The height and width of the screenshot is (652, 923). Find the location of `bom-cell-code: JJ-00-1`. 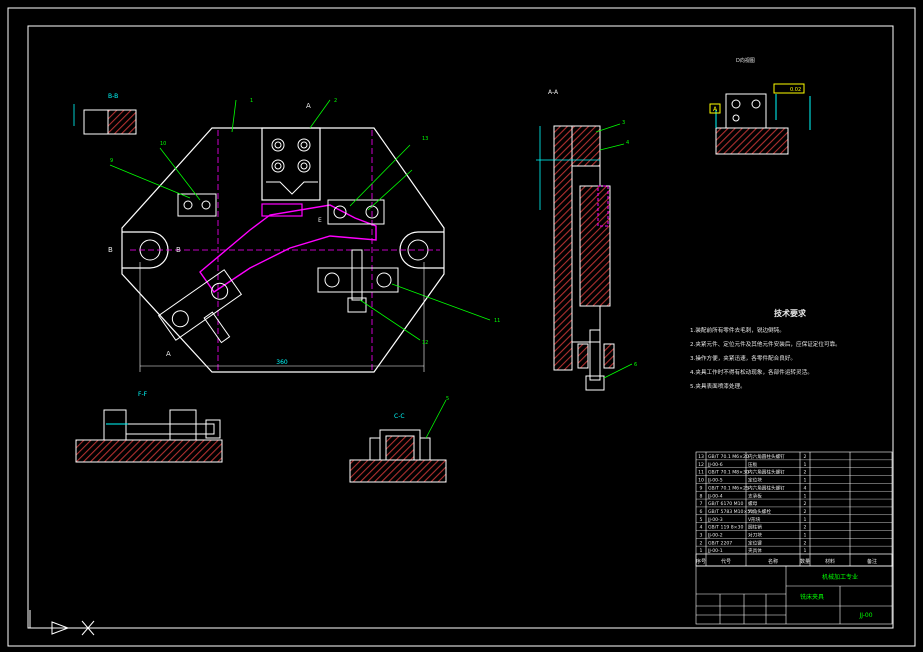

bom-cell-code: JJ-00-1 is located at coordinates (715, 551).